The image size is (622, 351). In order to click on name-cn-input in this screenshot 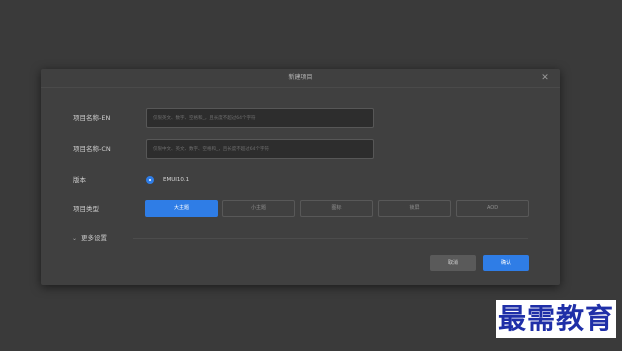, I will do `click(260, 149)`.